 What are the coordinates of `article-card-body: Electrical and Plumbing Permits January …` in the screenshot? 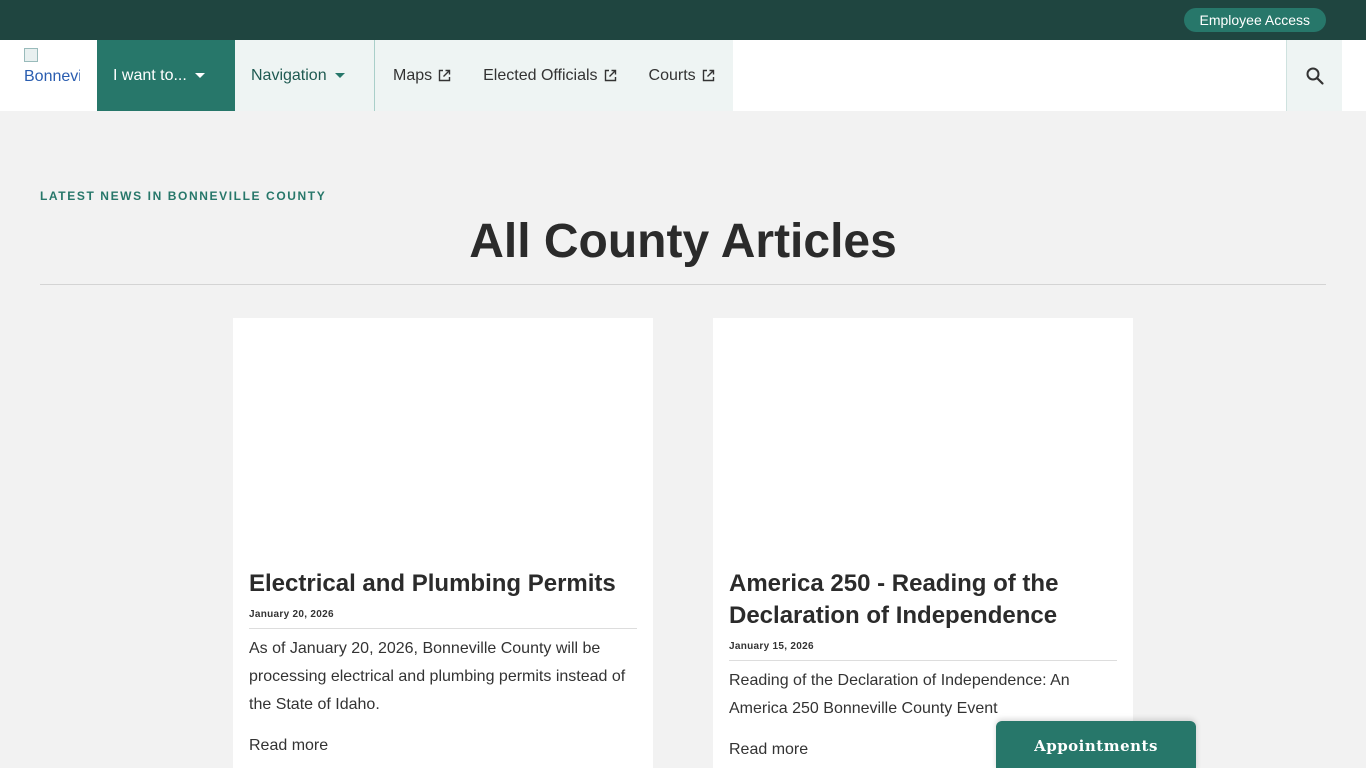 It's located at (443, 661).